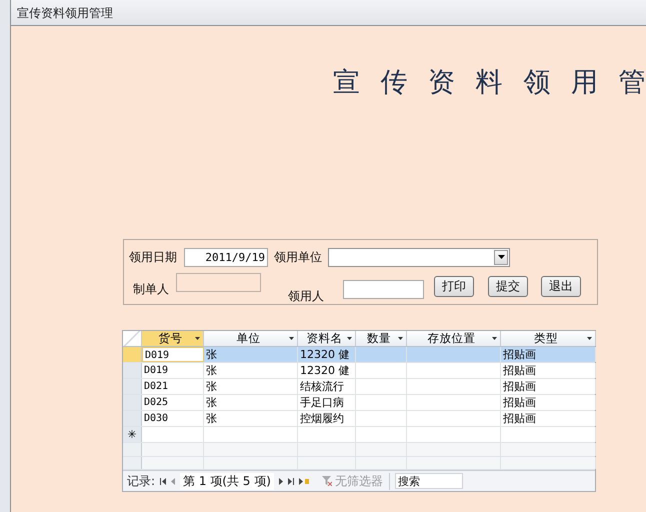 Image resolution: width=646 pixels, height=512 pixels. Describe the element at coordinates (298, 257) in the screenshot. I see `unit-label: 领用单位` at that location.